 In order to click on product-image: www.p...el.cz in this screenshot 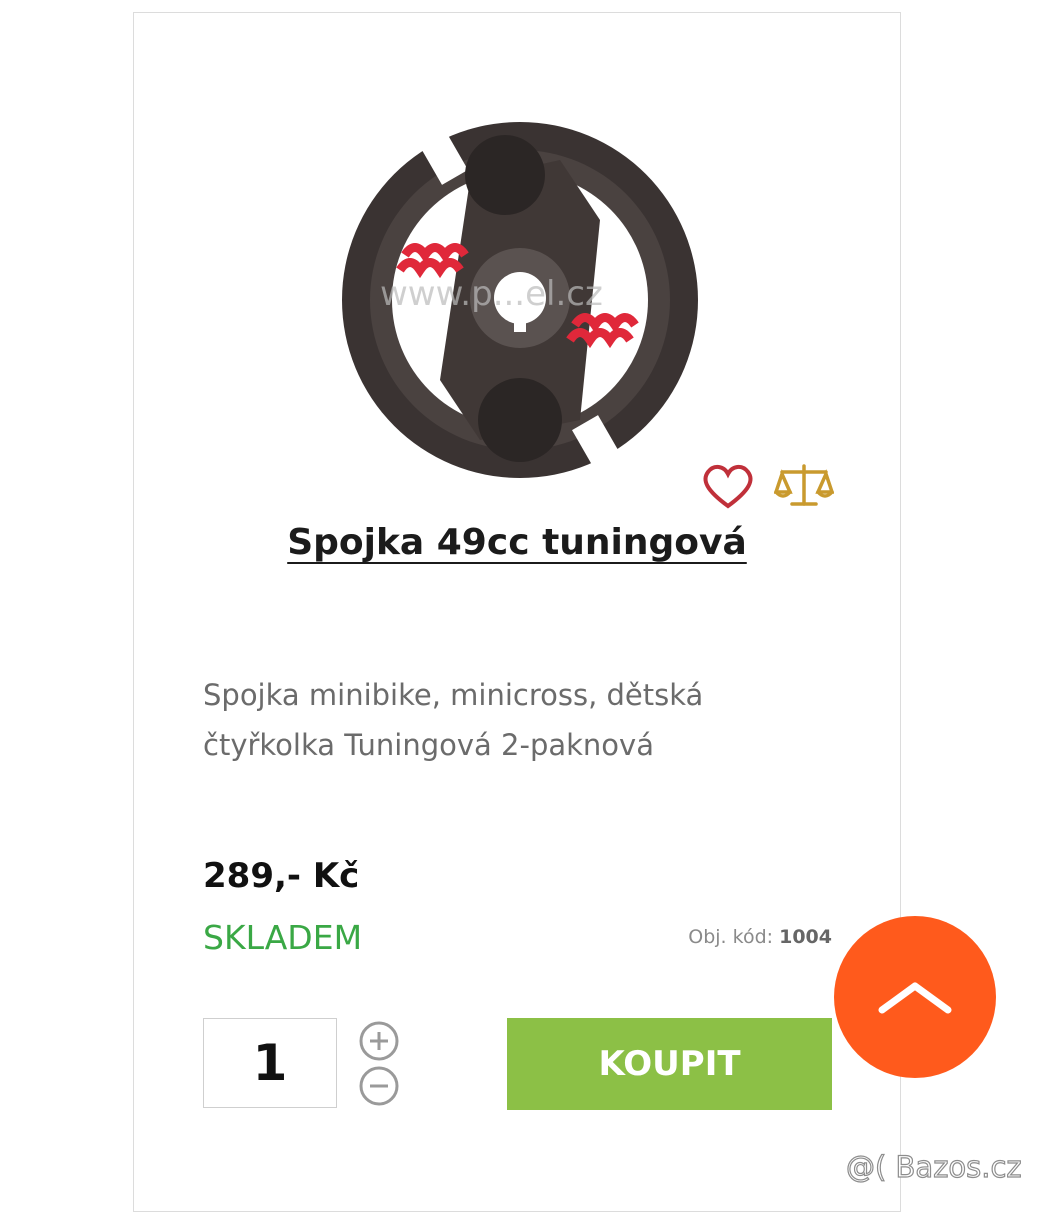, I will do `click(520, 300)`.